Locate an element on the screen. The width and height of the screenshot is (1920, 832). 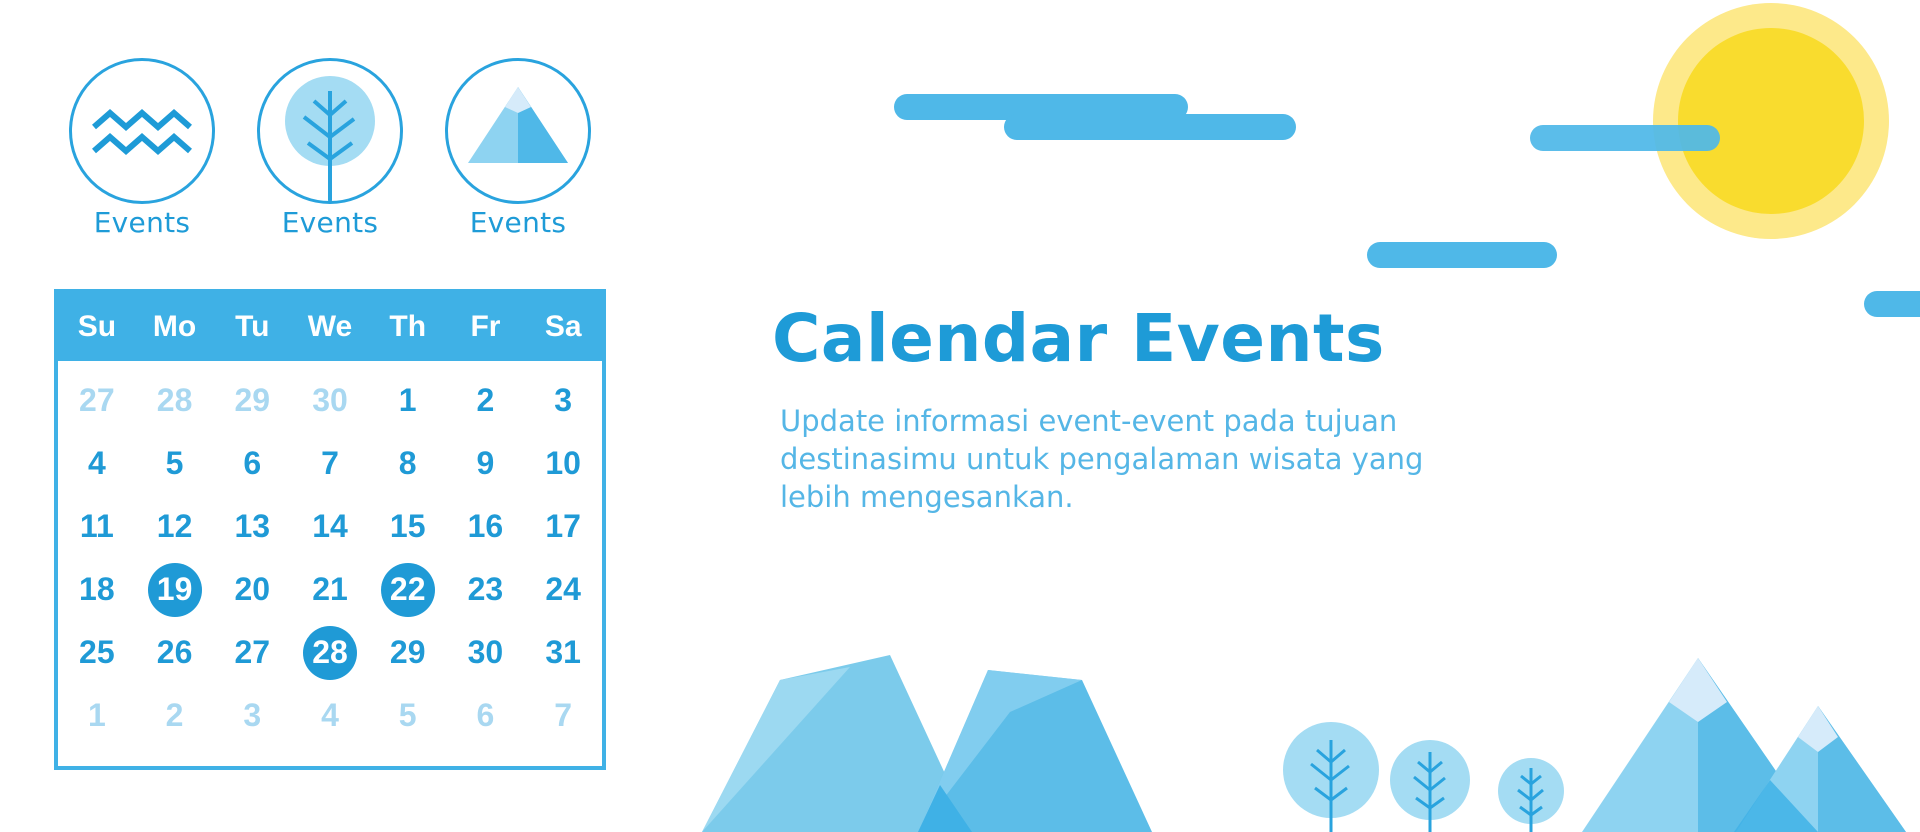
category-mountain: Events is located at coordinates (518, 148).